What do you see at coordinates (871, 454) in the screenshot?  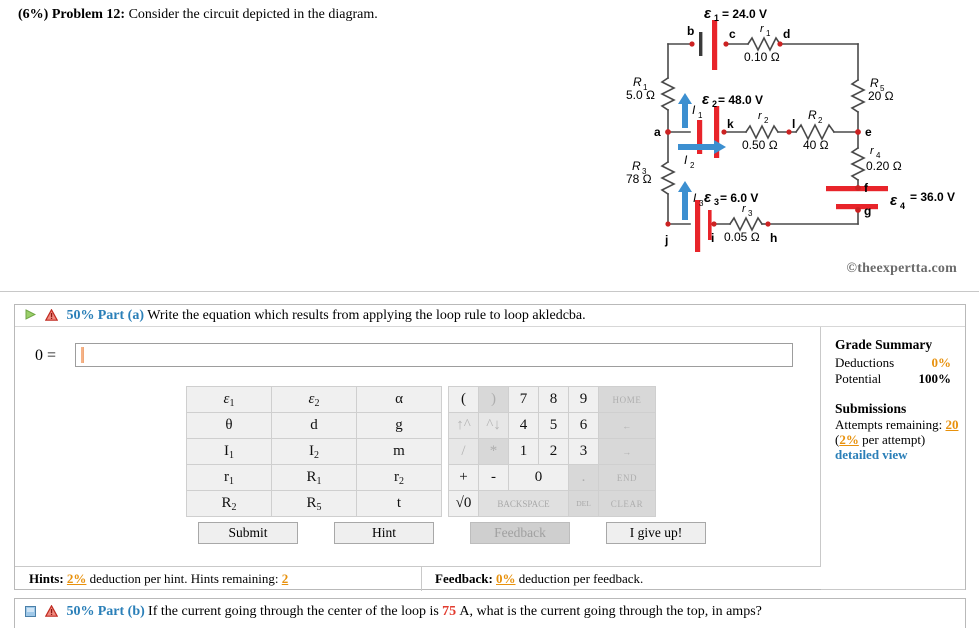 I see `detailed-view-link: detailed view` at bounding box center [871, 454].